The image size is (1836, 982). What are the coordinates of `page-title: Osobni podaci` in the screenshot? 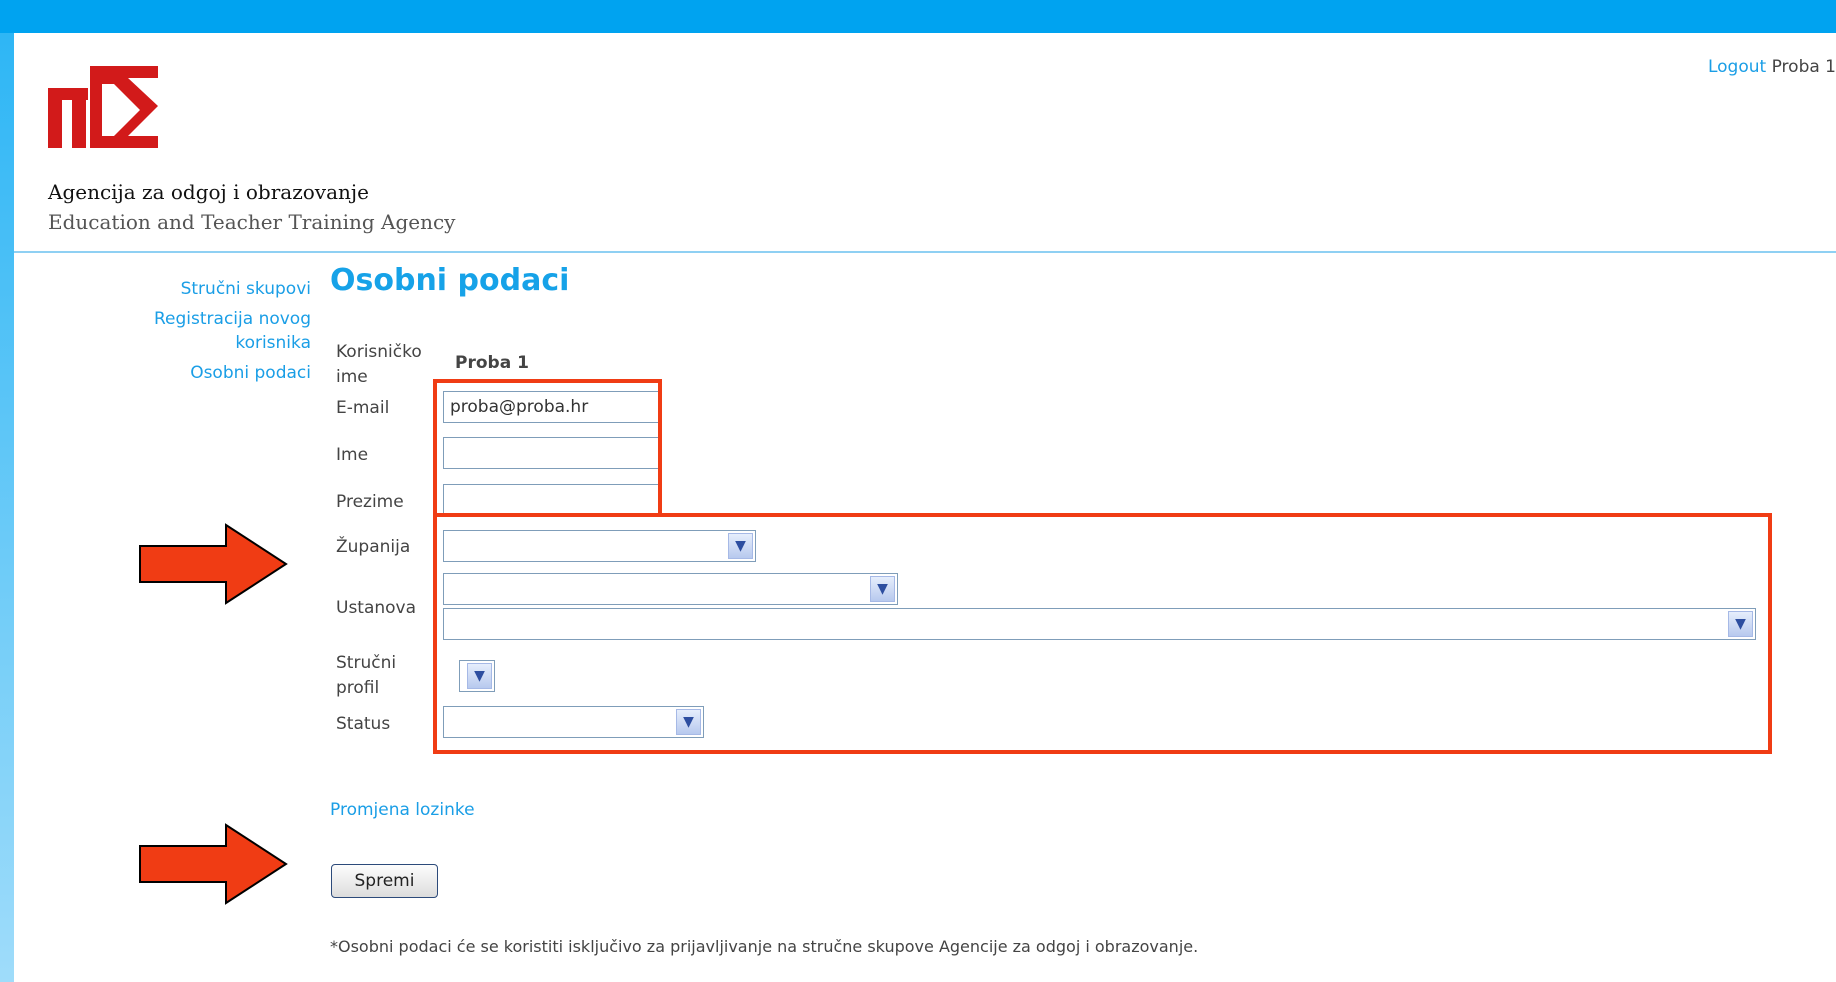 It's located at (450, 280).